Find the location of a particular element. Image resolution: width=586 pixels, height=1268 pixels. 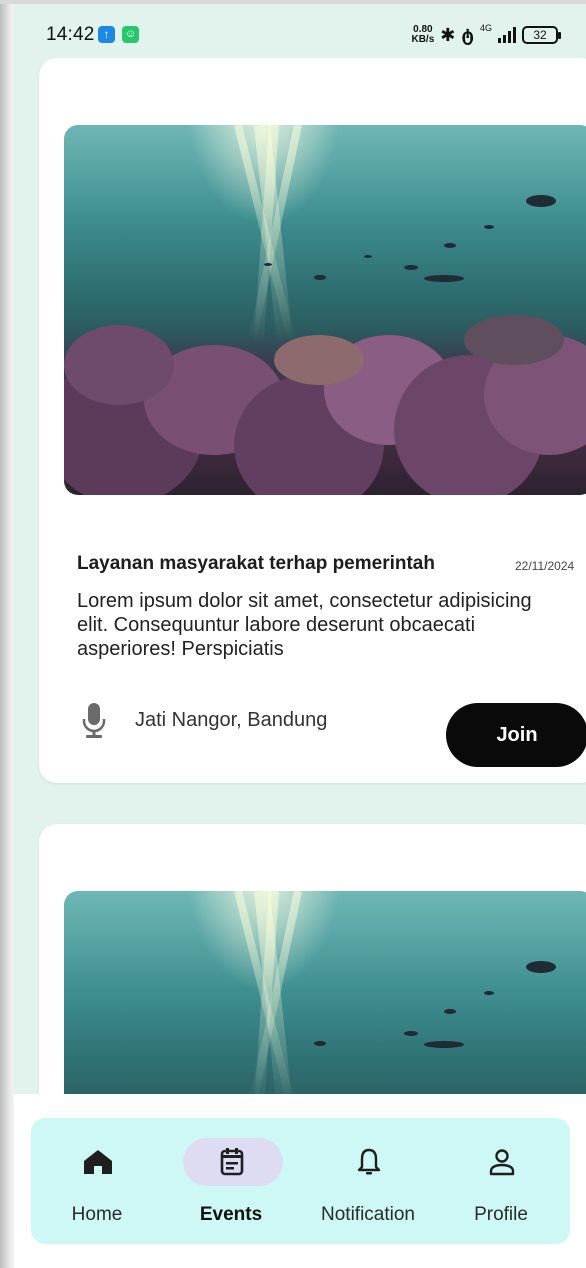

nav-item-home: Home is located at coordinates (97, 1181).